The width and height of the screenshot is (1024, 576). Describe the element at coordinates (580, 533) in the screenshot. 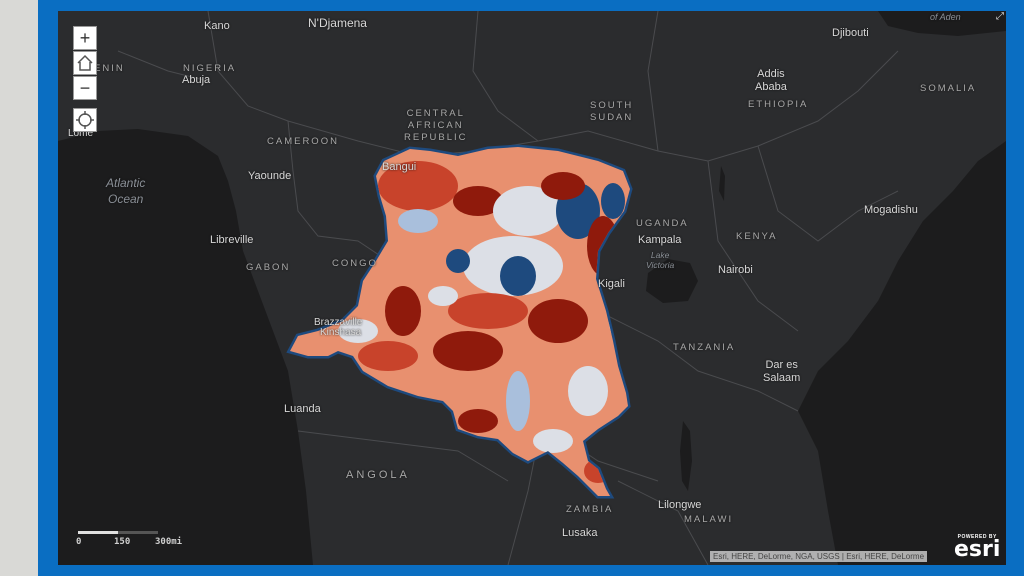

I see `label-lusaka: Lusaka` at that location.